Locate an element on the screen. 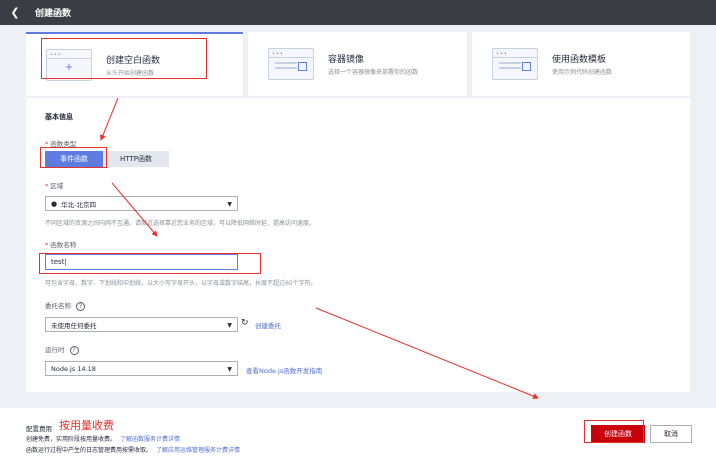 This screenshot has width=716, height=457. card-subtitle: 使用示例代码创建函数 is located at coordinates (582, 72).